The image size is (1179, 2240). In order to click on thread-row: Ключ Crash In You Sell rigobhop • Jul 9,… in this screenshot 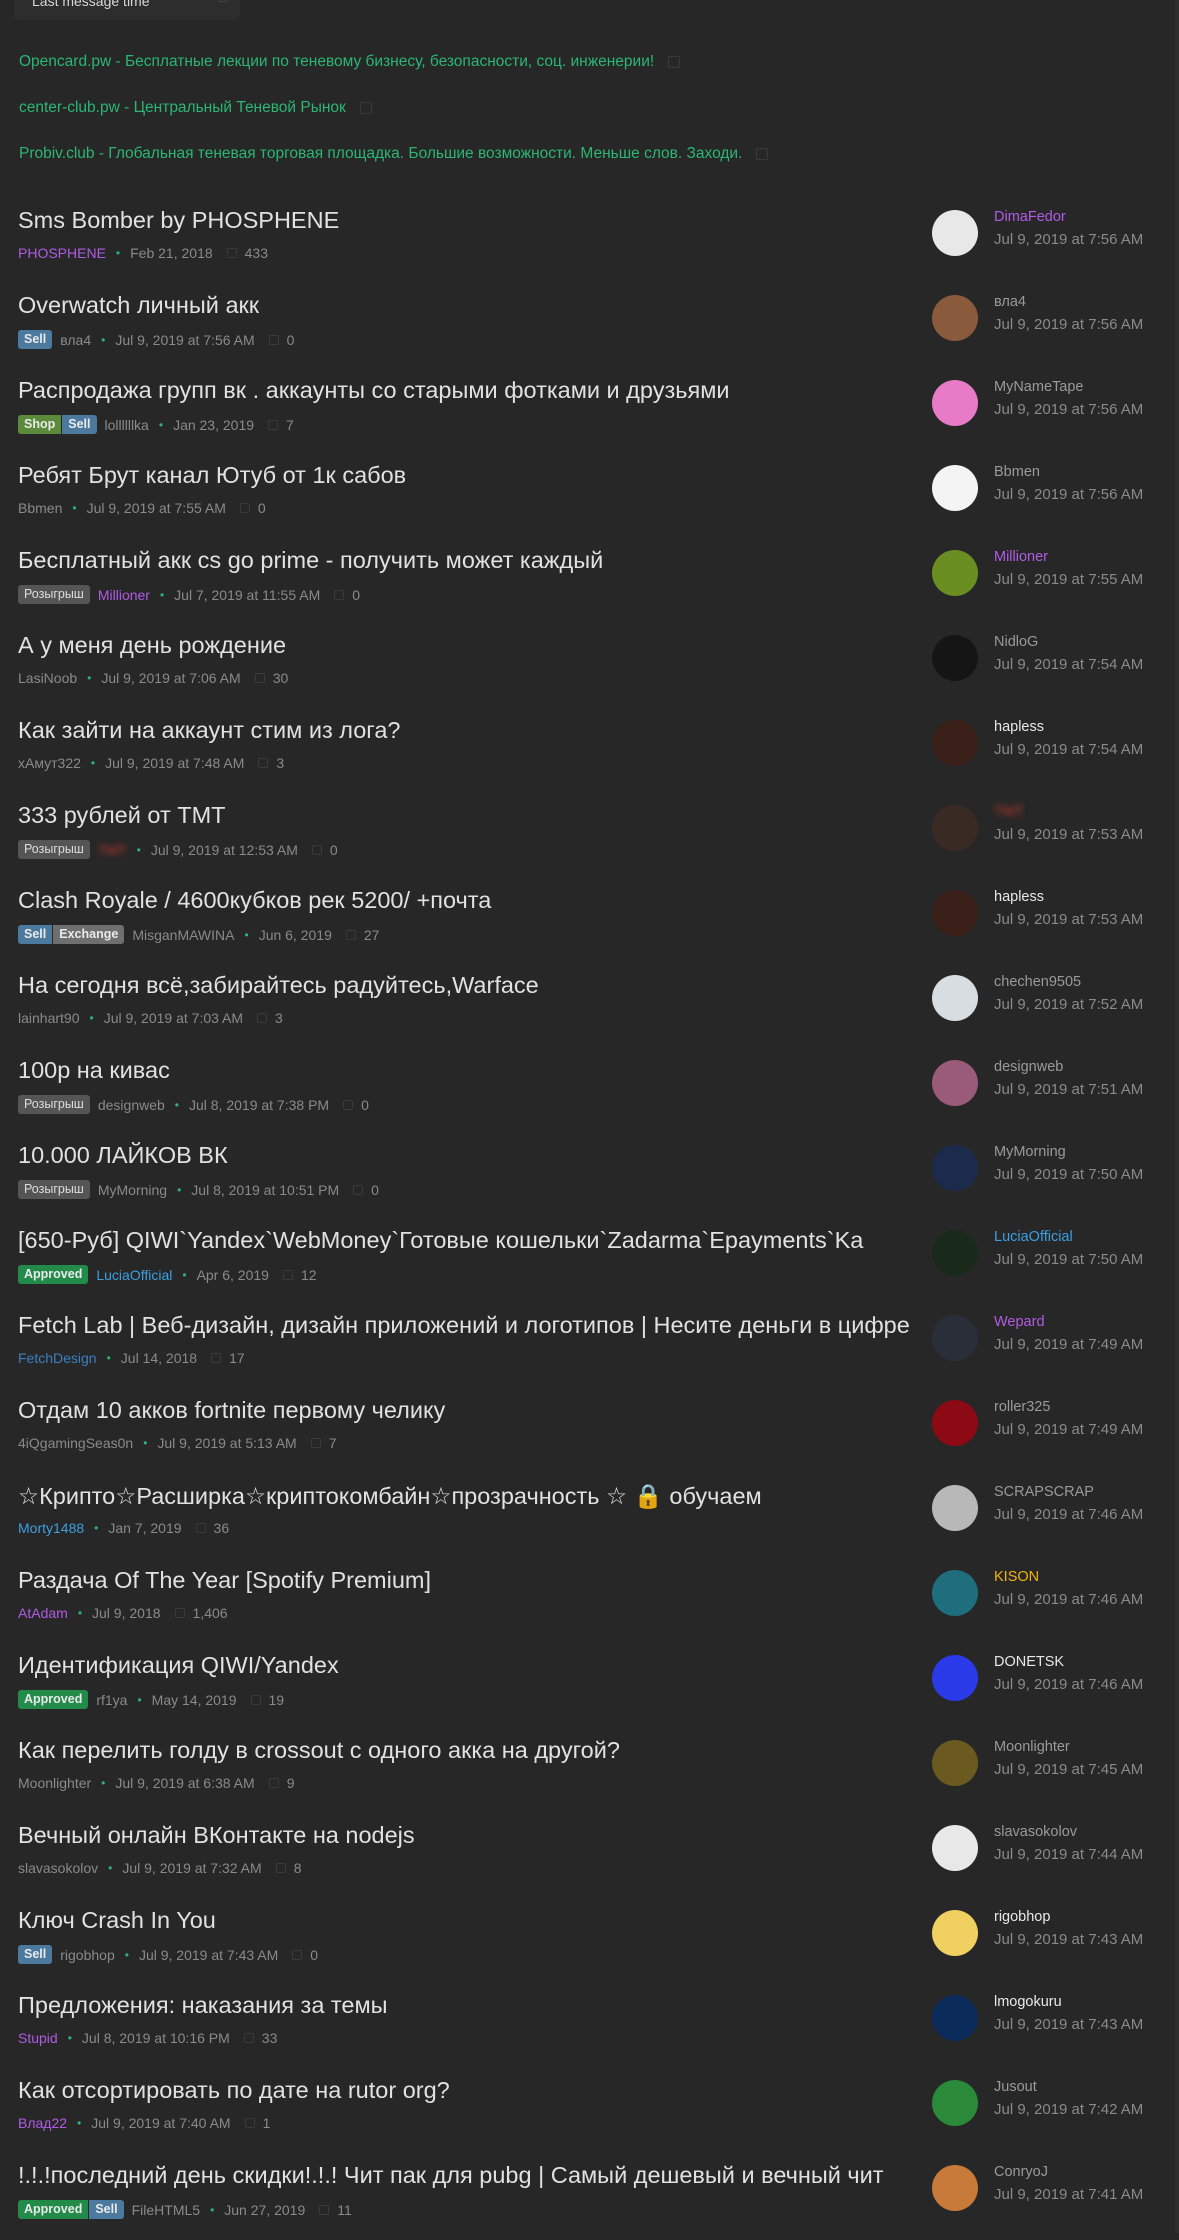, I will do `click(587, 1942)`.